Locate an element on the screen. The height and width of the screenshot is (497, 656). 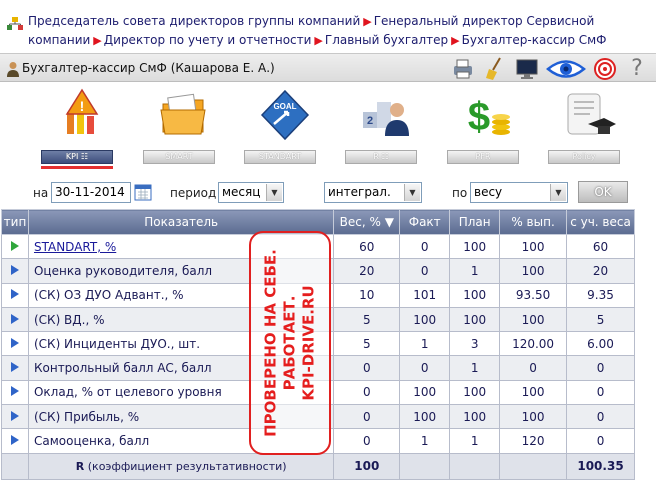
col-type: тип is located at coordinates (15, 222).